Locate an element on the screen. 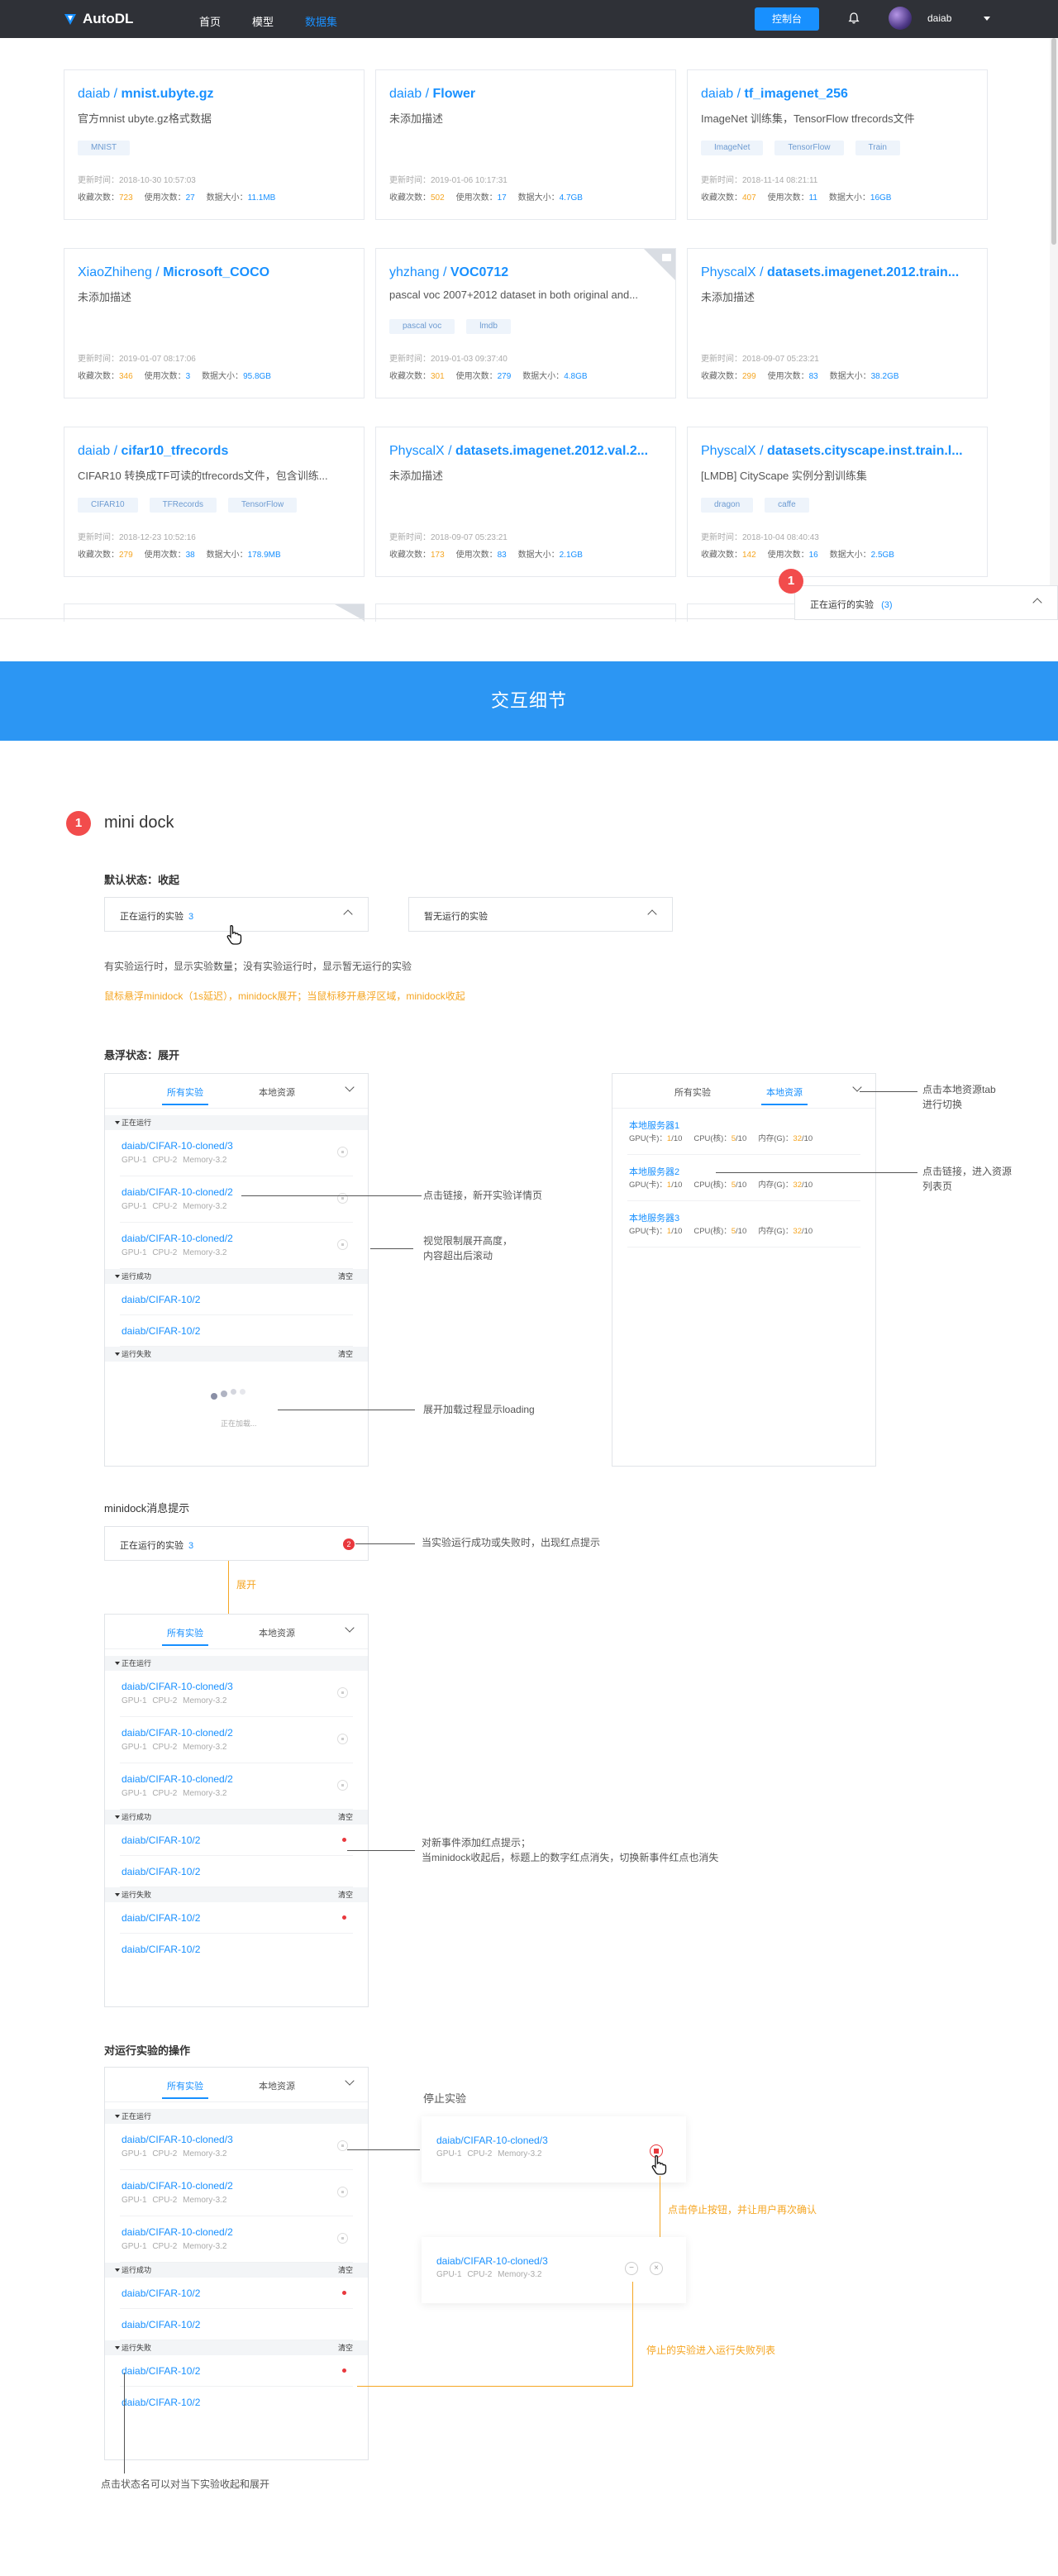  dataset-title: daiab / cifar10_tfrecords is located at coordinates (216, 451).